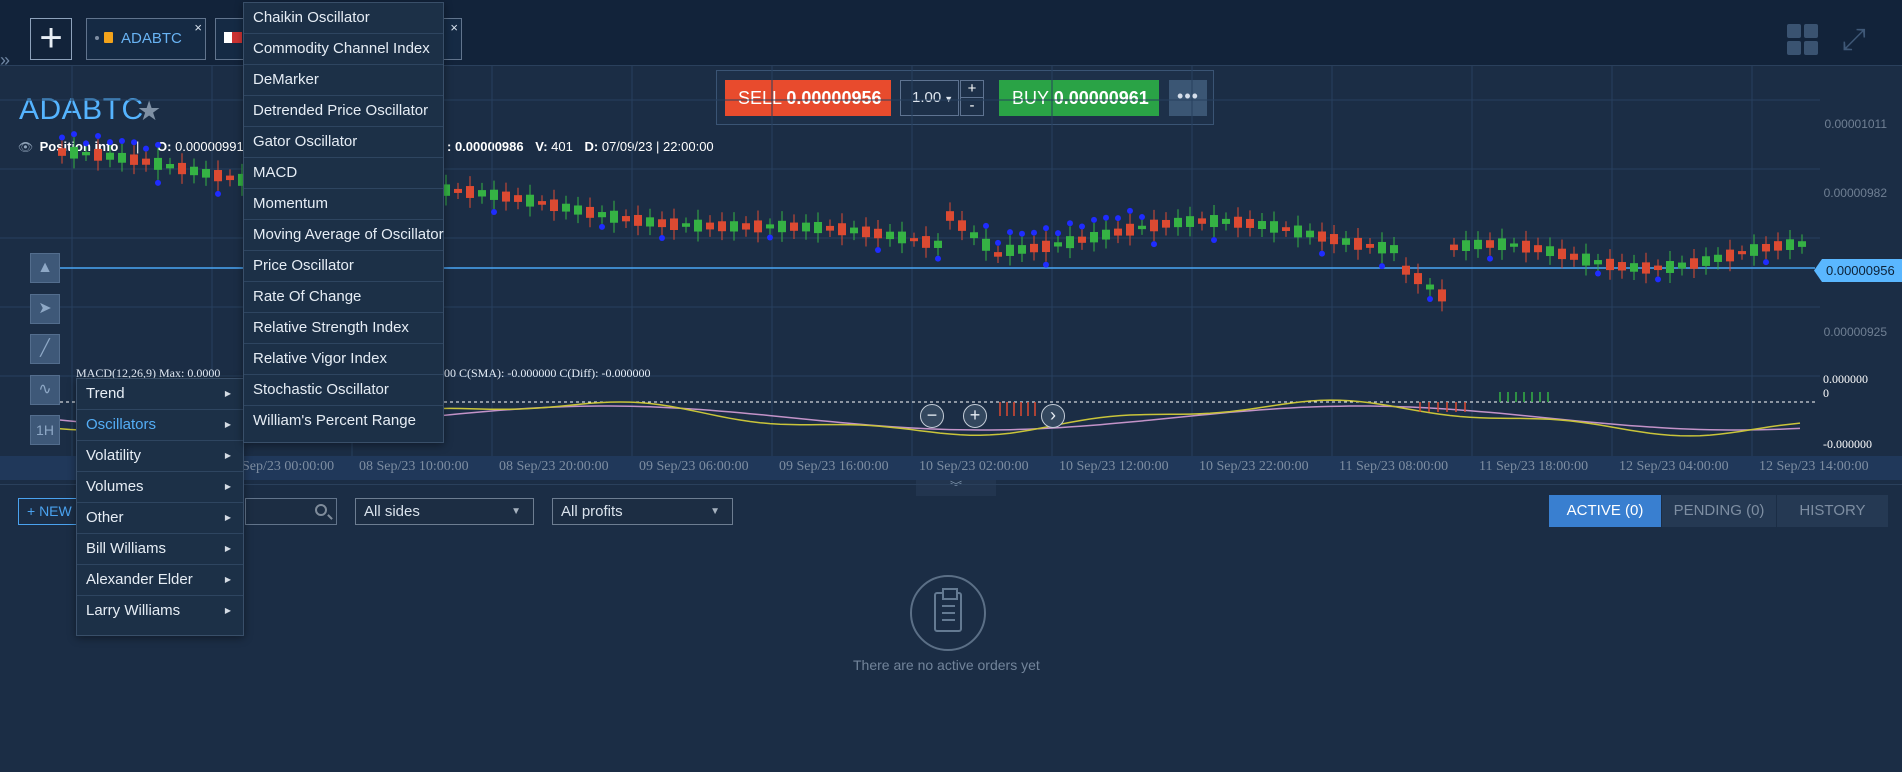 This screenshot has width=1902, height=772. I want to click on menu-item-other: Other ▶, so click(160, 518).